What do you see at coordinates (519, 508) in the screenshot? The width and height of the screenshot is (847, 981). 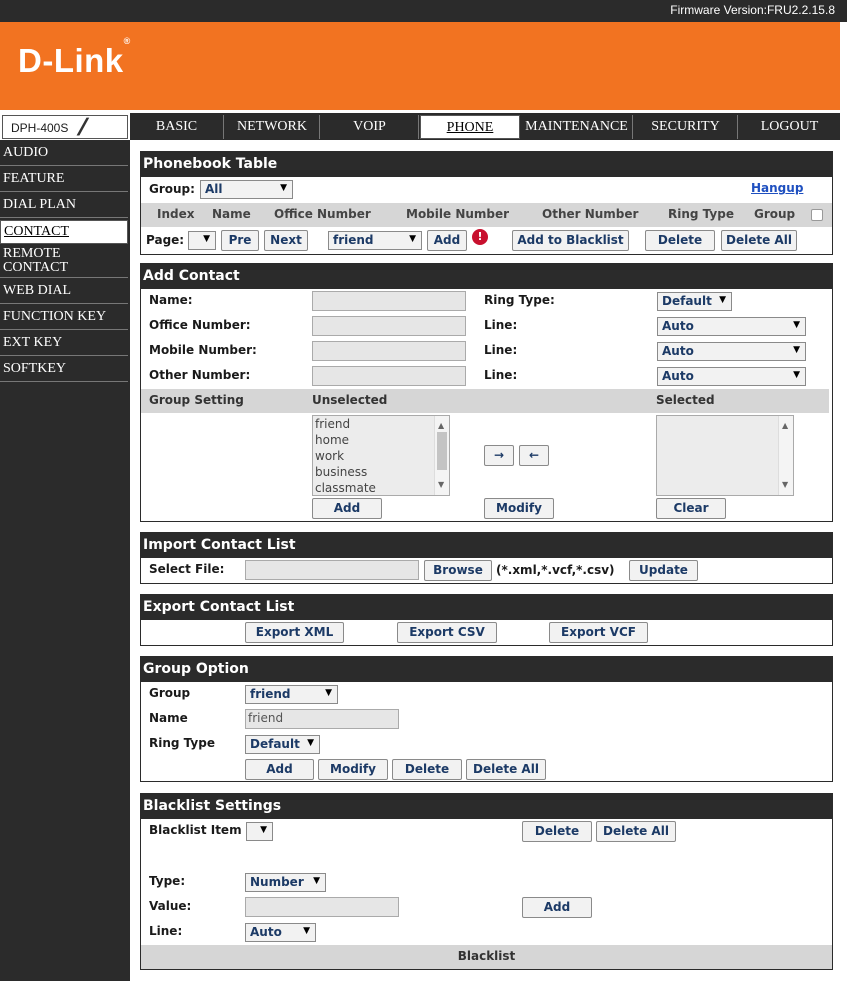 I see `modify-contact-button: Modify` at bounding box center [519, 508].